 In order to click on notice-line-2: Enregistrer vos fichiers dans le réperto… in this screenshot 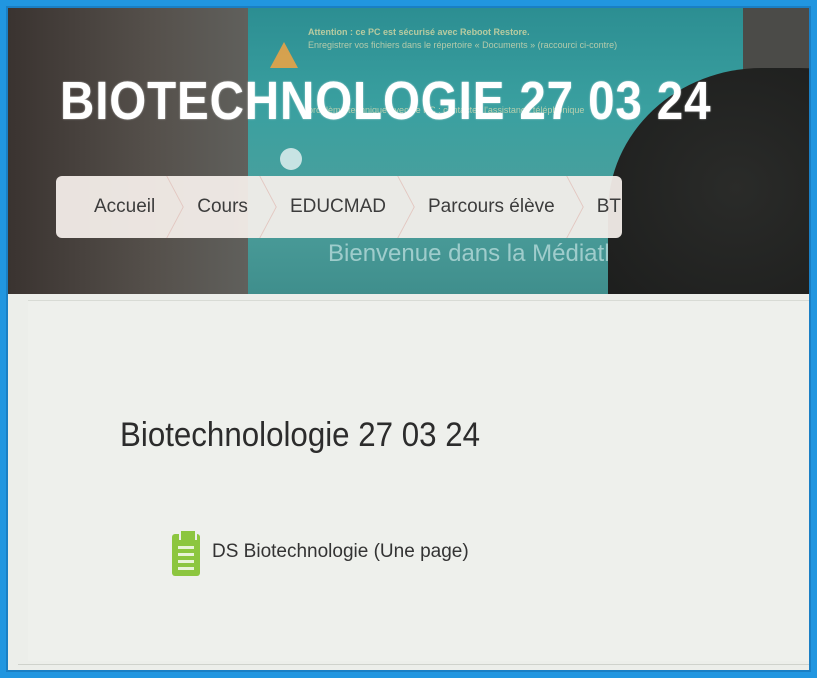, I will do `click(463, 45)`.